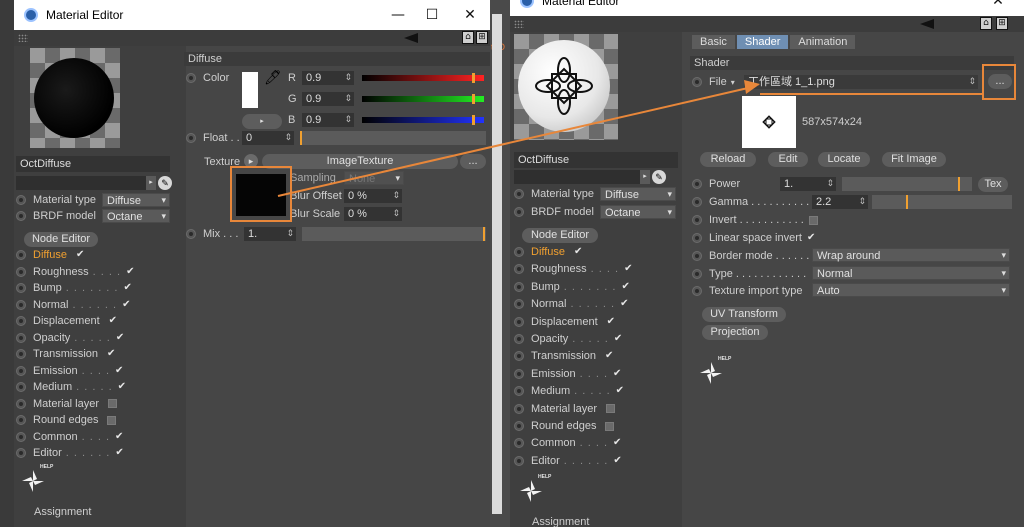 This screenshot has width=1024, height=527. I want to click on tex-button: Tex, so click(993, 184).